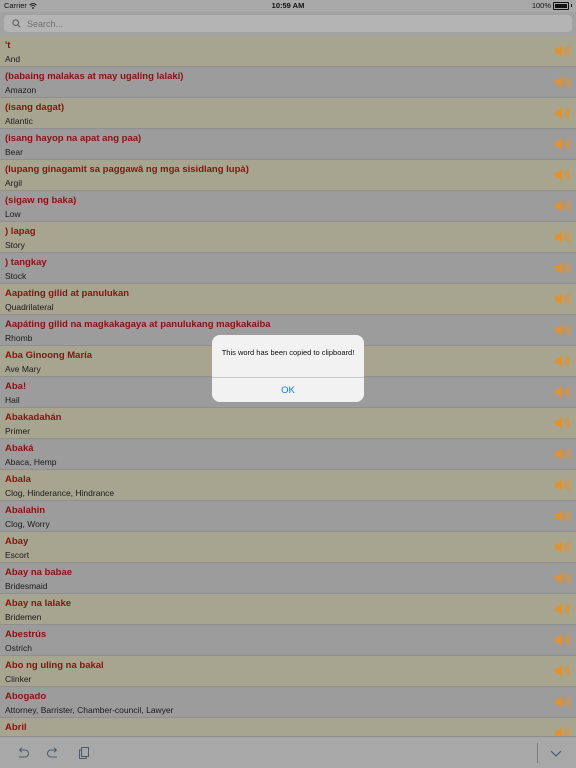  I want to click on list-item: (isang dagat) Atlantic, so click(288, 113).